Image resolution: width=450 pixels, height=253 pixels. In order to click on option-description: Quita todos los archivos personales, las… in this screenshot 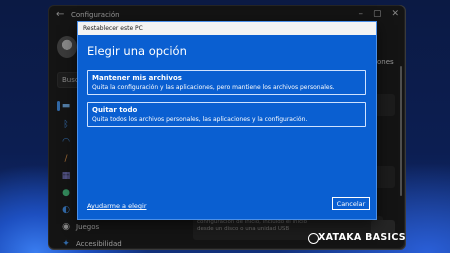, I will do `click(200, 119)`.